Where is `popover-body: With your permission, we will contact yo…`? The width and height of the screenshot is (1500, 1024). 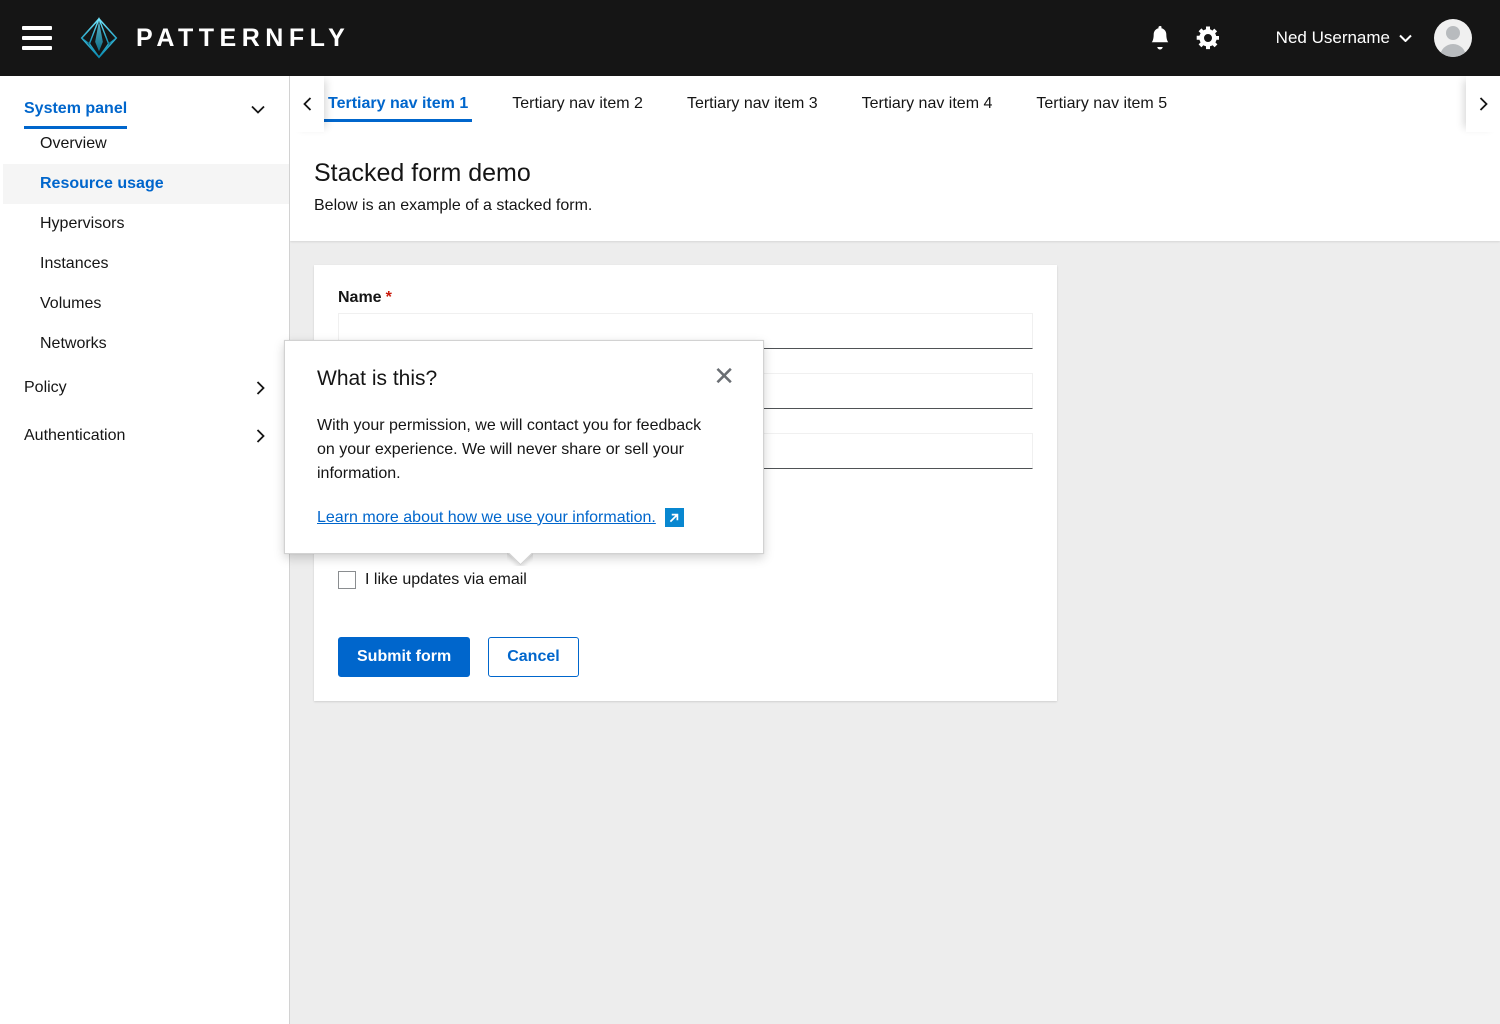
popover-body: With your permission, we will contact yo… is located at coordinates (509, 450).